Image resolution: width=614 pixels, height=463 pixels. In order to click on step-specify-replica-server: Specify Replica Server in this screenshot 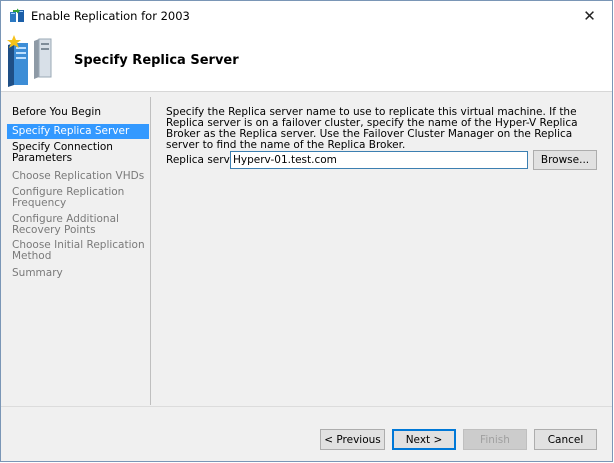, I will do `click(78, 131)`.